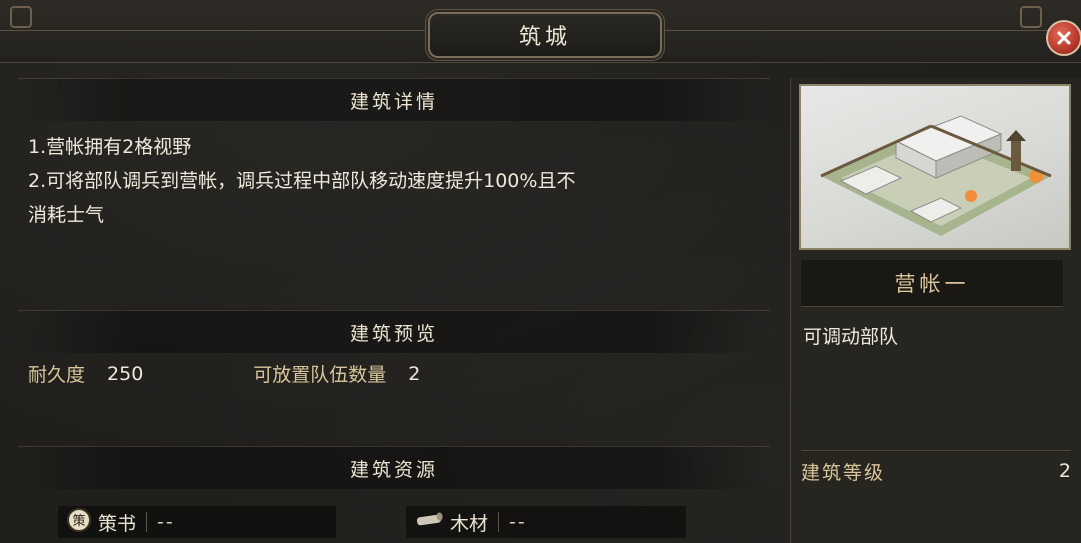  I want to click on resources-header: 建筑资源, so click(394, 467).